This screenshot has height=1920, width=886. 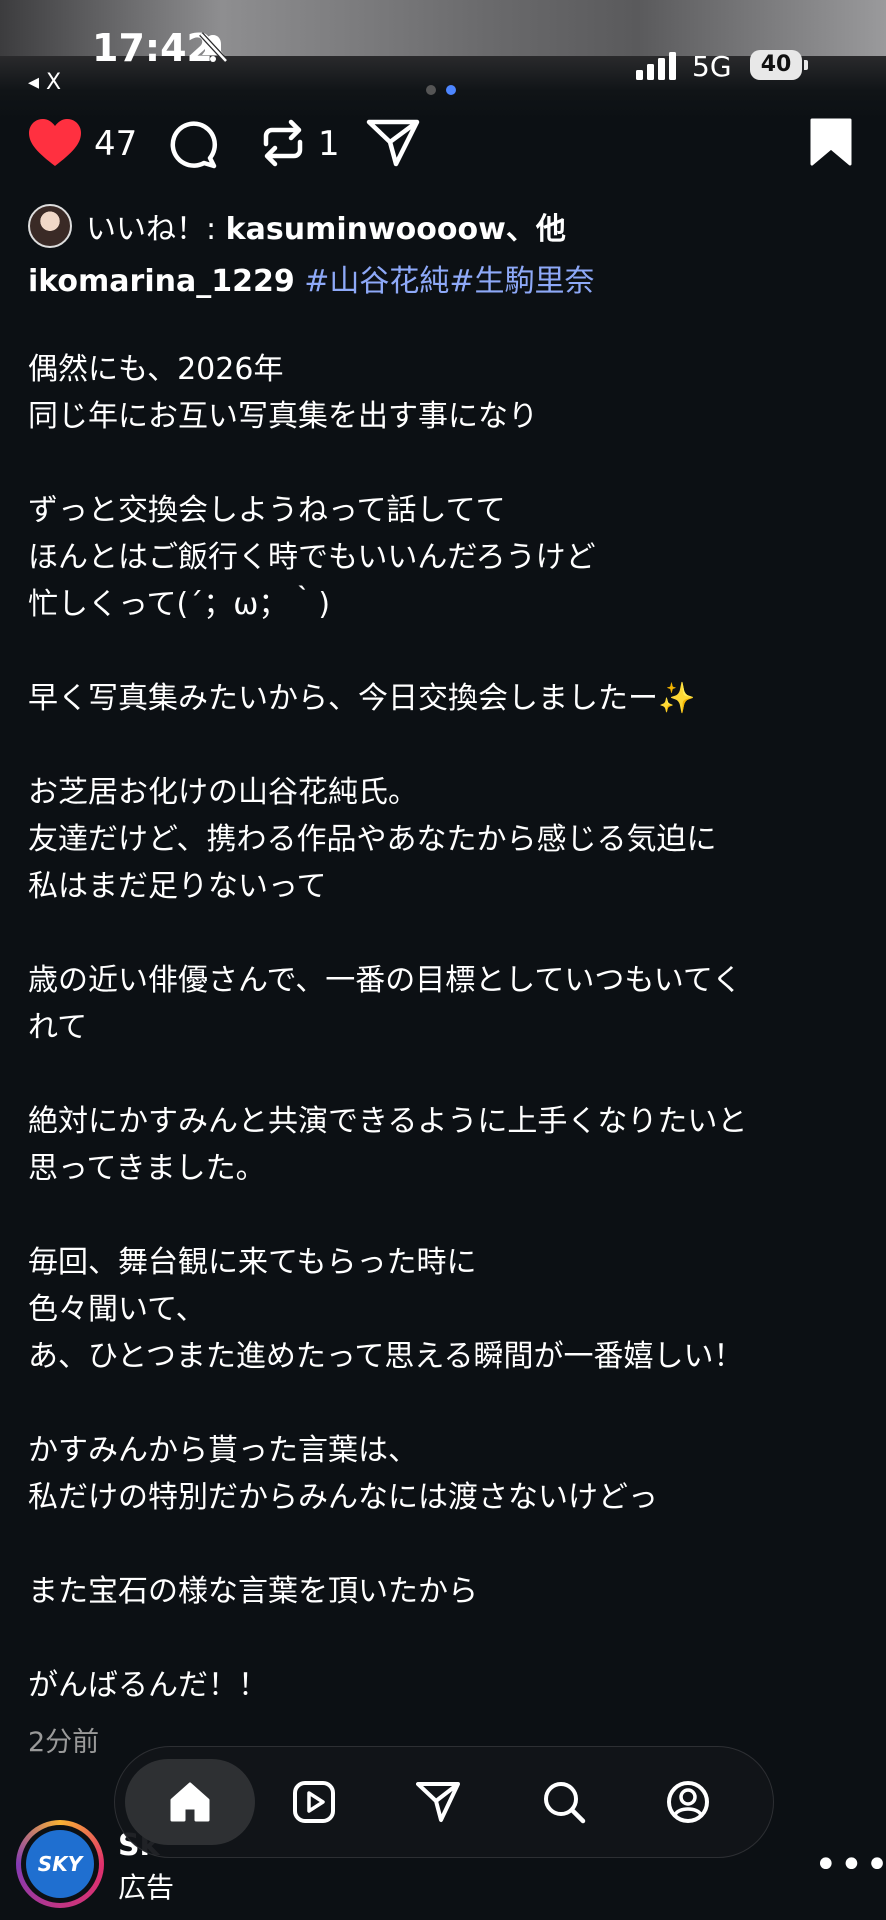 I want to click on caption-line: また宝石の様な言葉を頂いたから, so click(x=253, y=1591).